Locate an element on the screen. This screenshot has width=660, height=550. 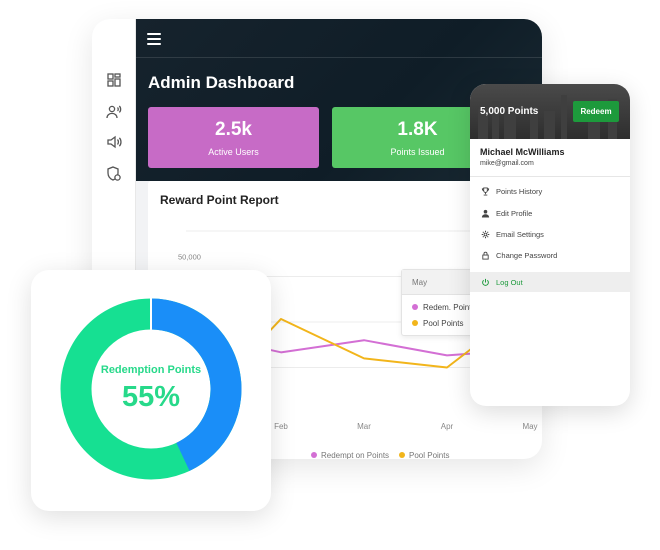
tooltip-title: May is located at coordinates (420, 282).